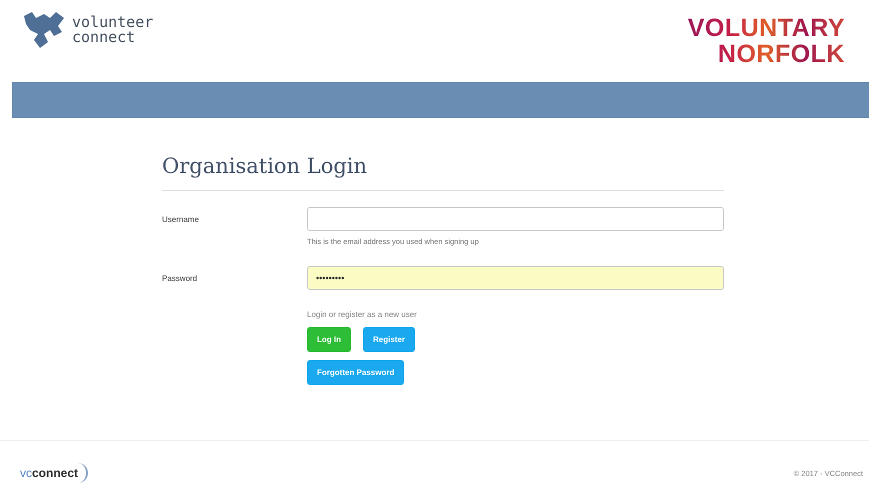 This screenshot has width=869, height=489. Describe the element at coordinates (443, 172) in the screenshot. I see `page-title: Organisation Login` at that location.